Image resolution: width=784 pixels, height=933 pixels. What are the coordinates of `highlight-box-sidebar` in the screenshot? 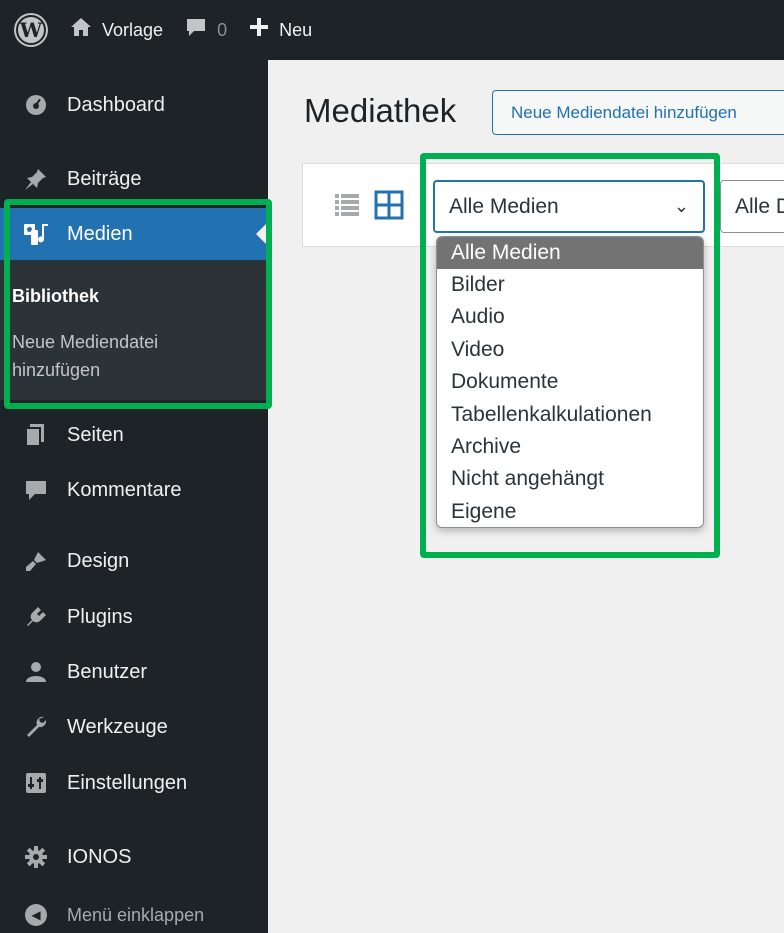 It's located at (138, 304).